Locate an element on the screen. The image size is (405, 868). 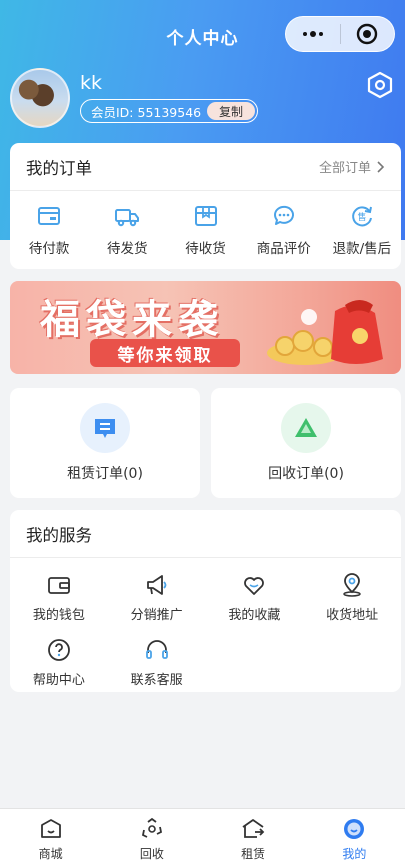
target-icon is located at coordinates (367, 34).